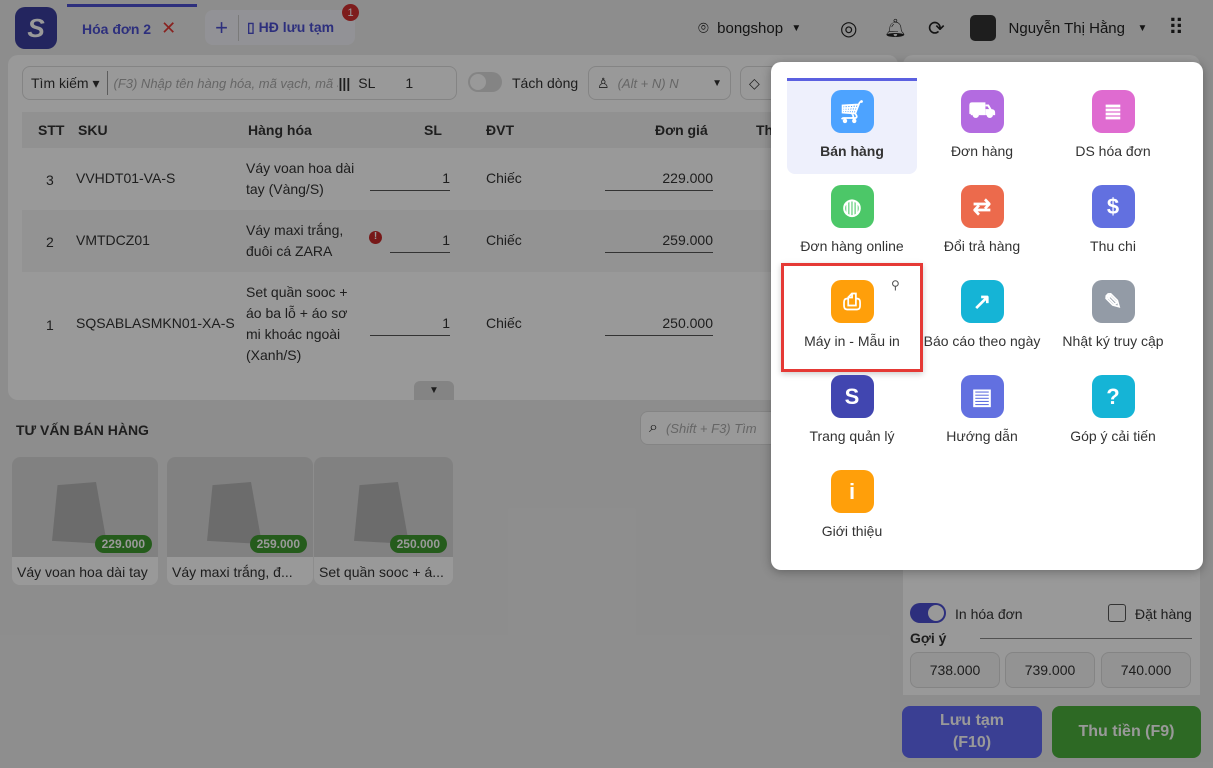 Image resolution: width=1213 pixels, height=768 pixels. I want to click on book-icon: ▤, so click(982, 396).